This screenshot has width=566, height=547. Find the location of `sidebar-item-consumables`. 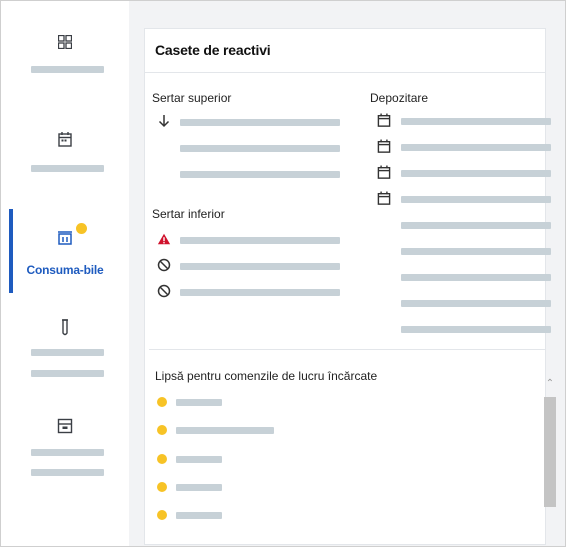

sidebar-item-consumables is located at coordinates (65, 251).